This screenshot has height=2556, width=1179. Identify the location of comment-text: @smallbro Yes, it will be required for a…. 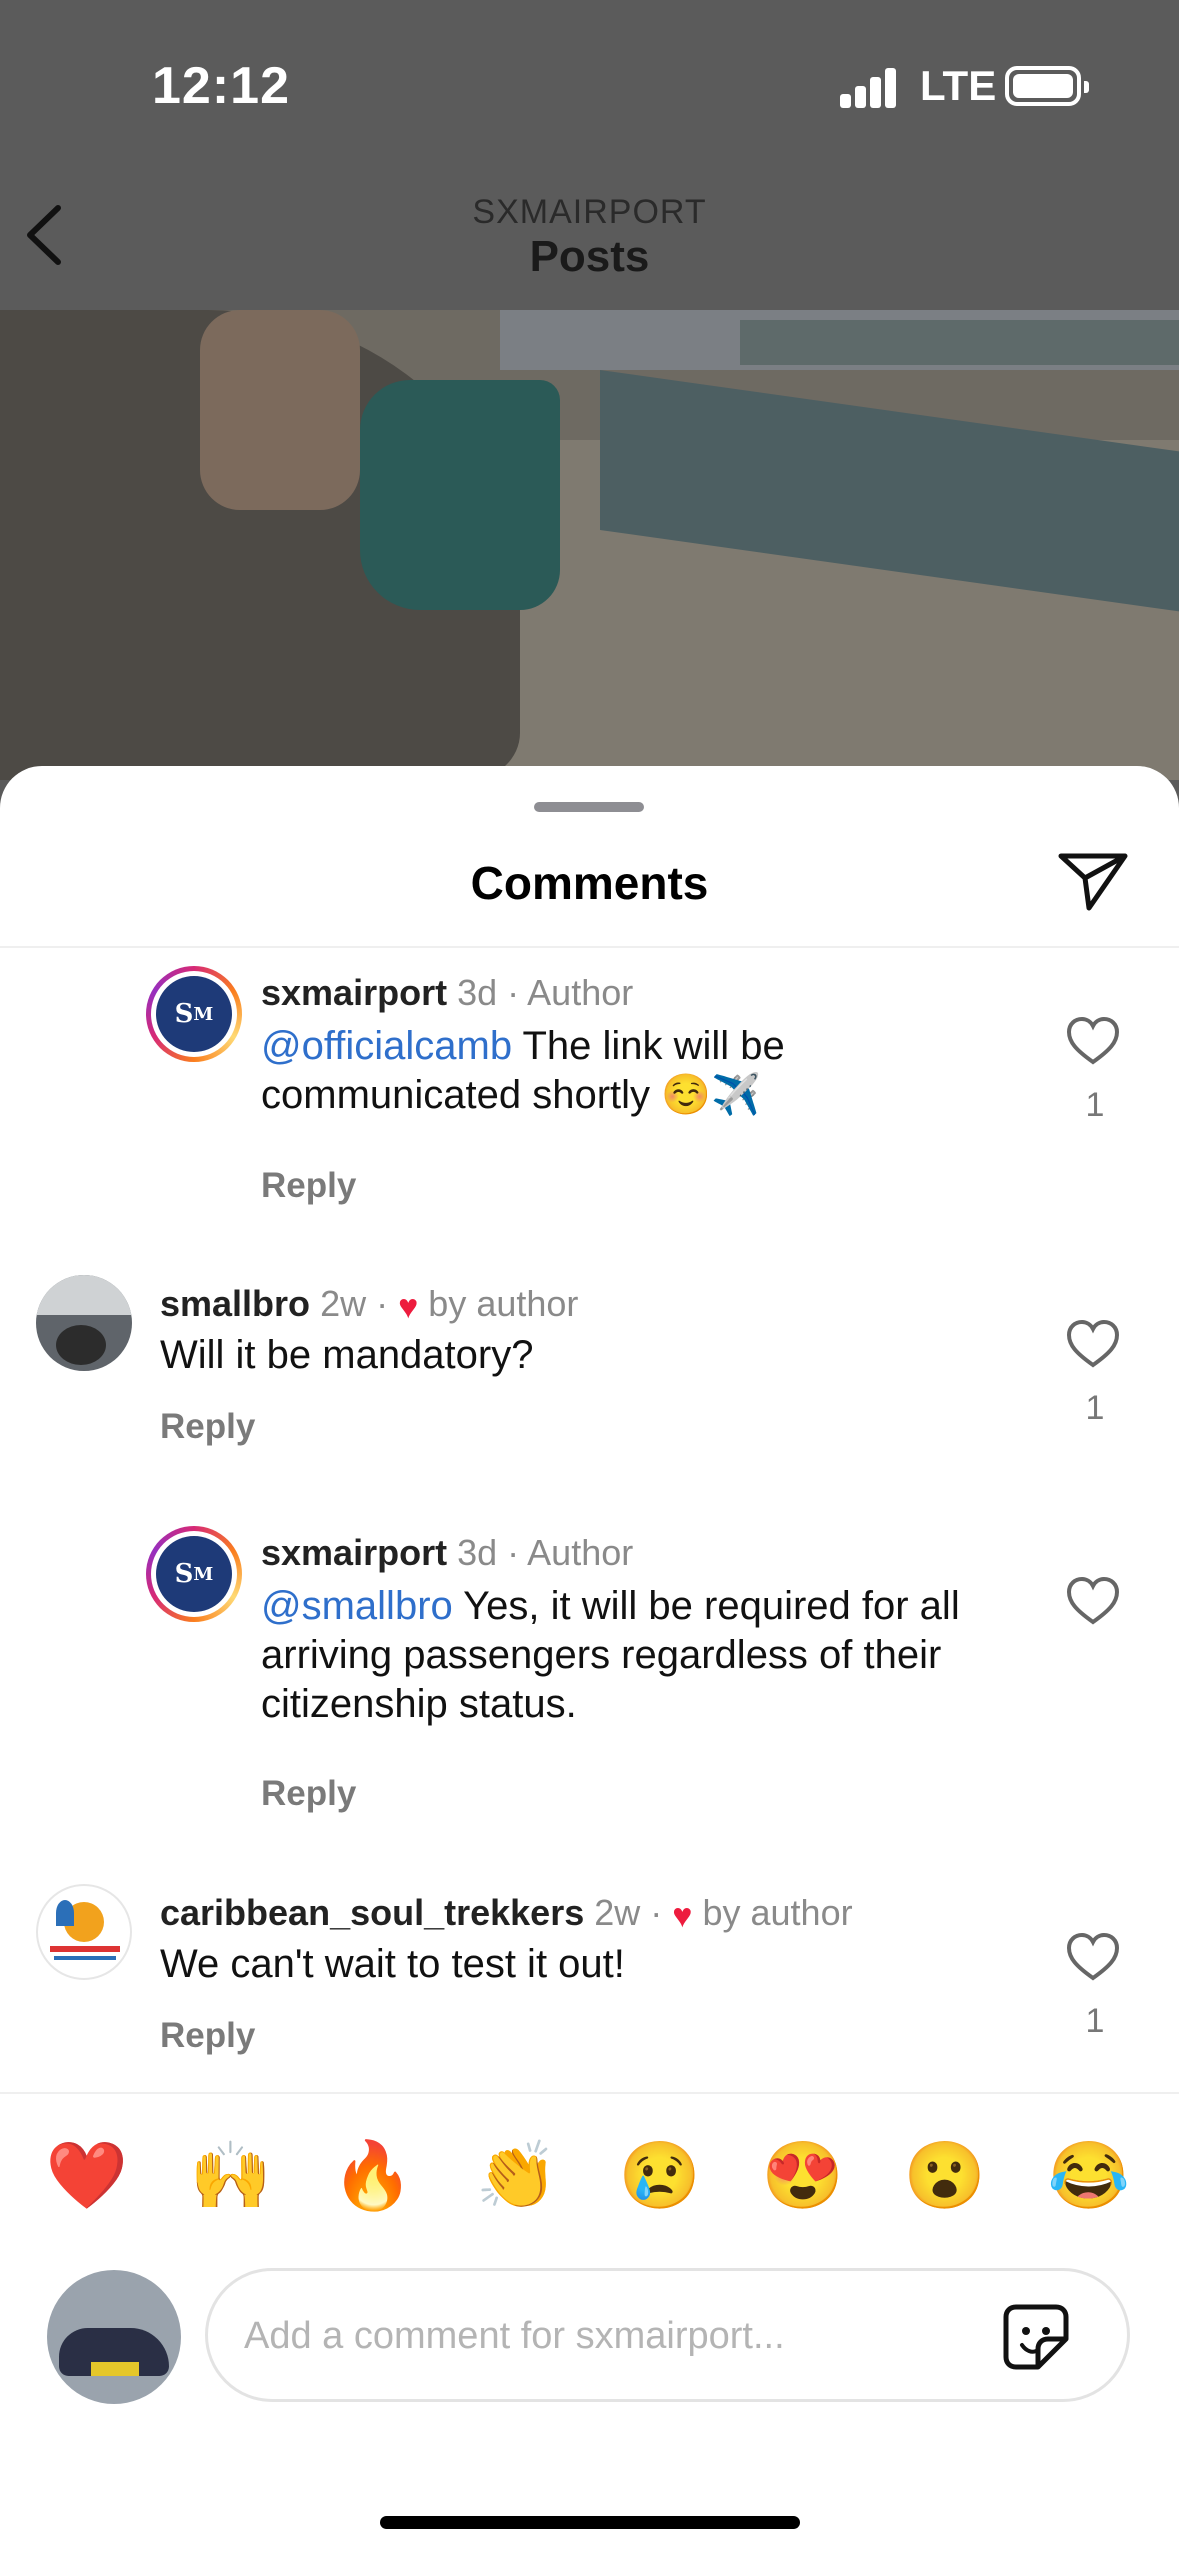
(626, 1655).